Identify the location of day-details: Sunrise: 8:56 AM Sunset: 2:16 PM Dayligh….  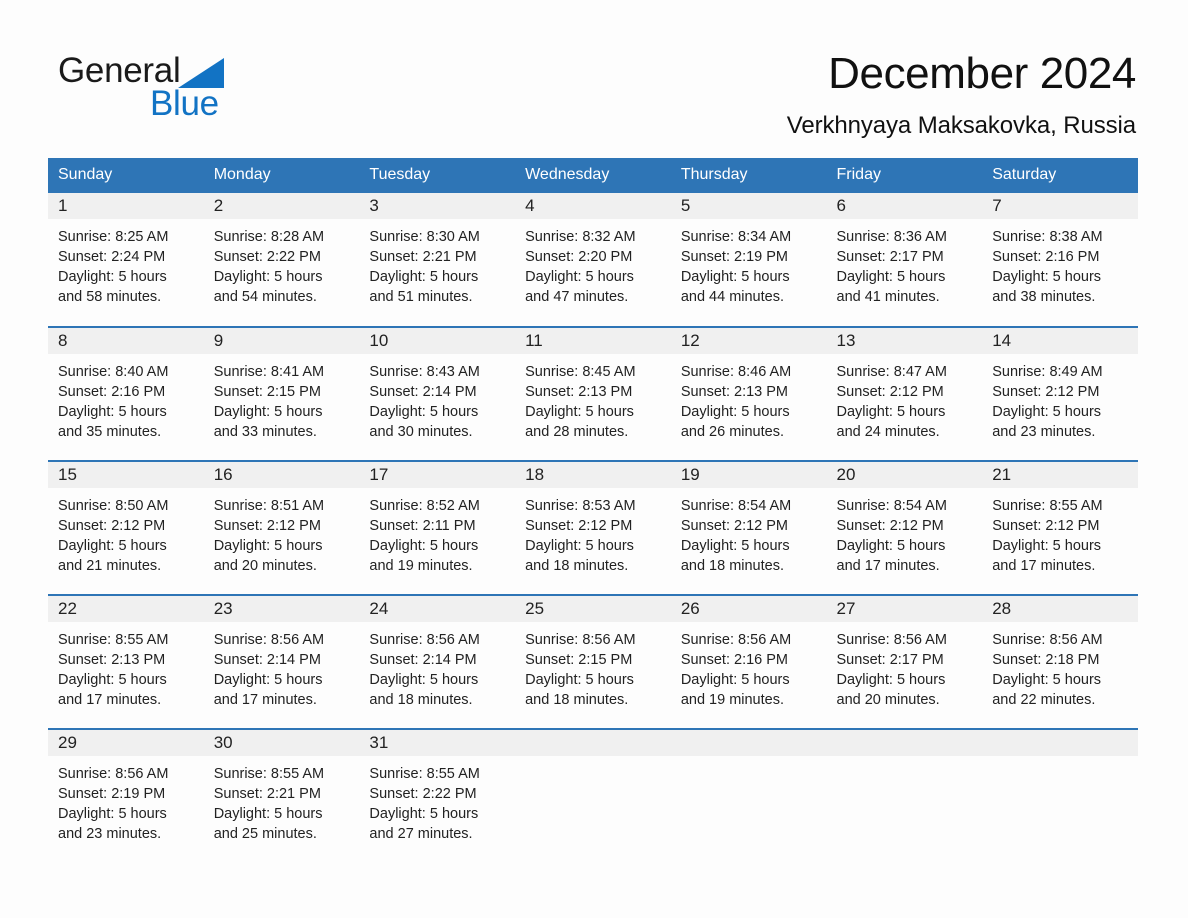
(749, 666).